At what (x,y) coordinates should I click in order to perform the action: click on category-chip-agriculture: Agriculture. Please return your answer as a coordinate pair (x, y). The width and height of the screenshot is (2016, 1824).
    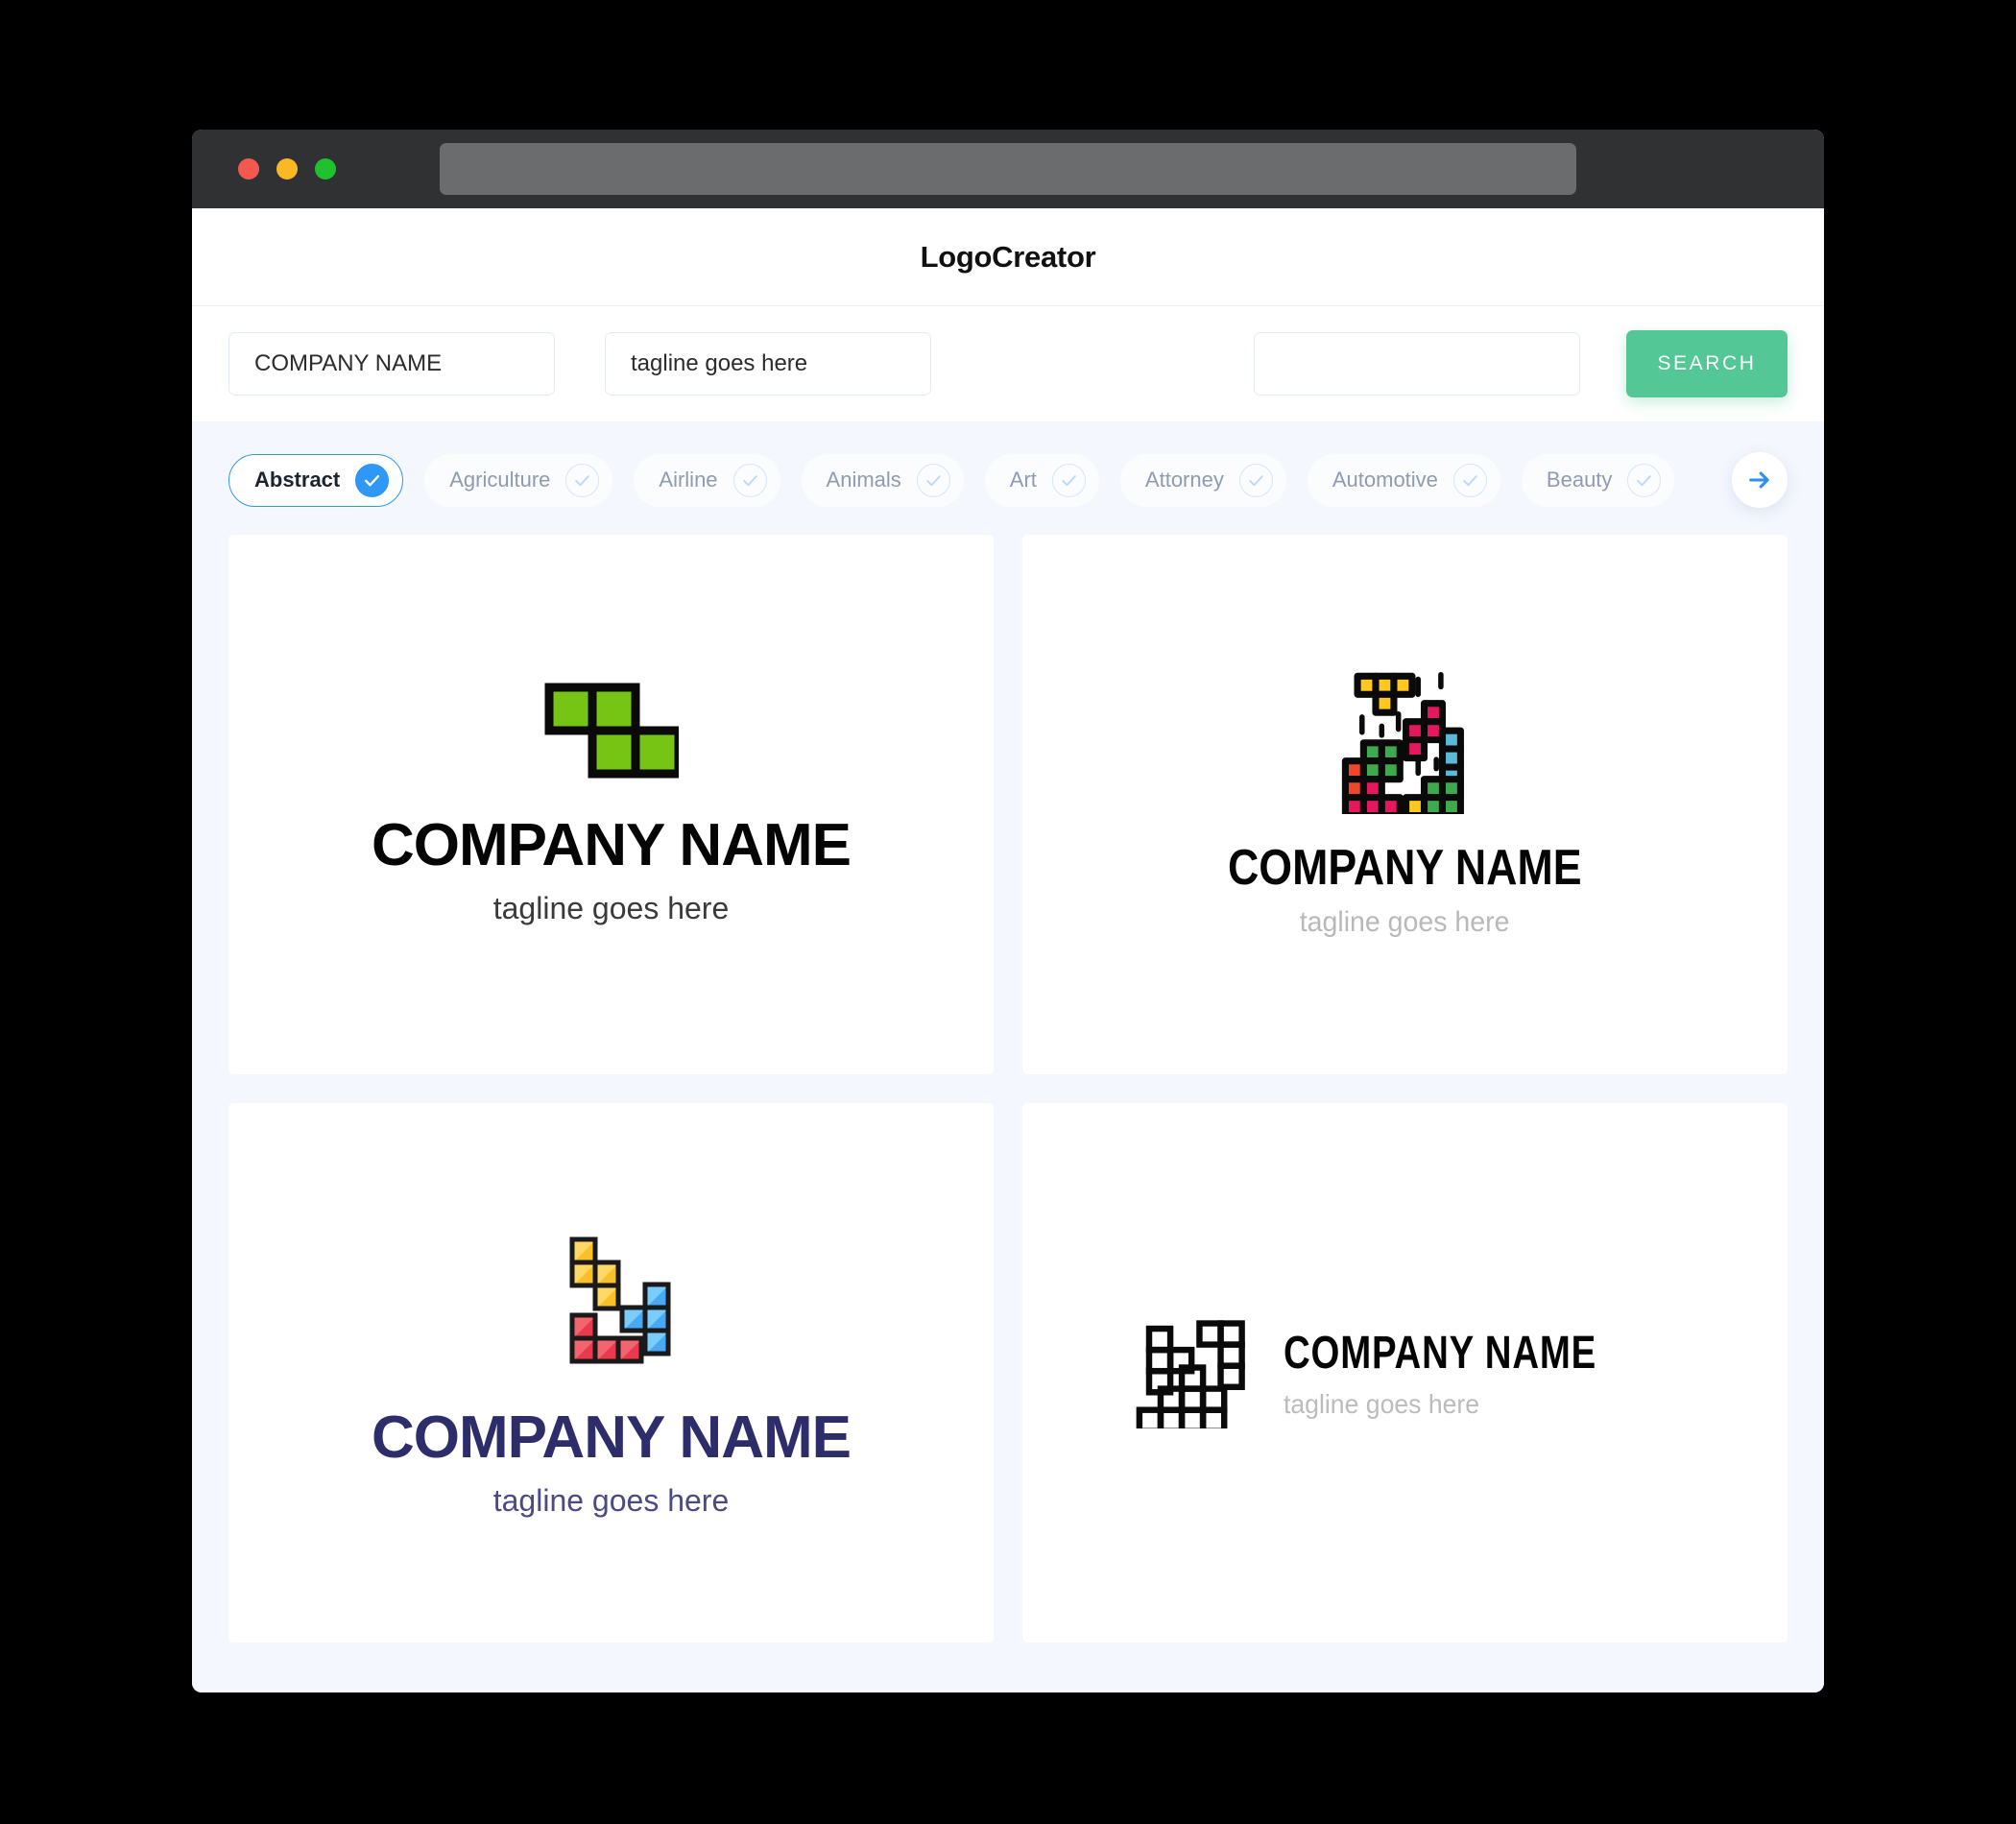
    Looking at the image, I should click on (518, 480).